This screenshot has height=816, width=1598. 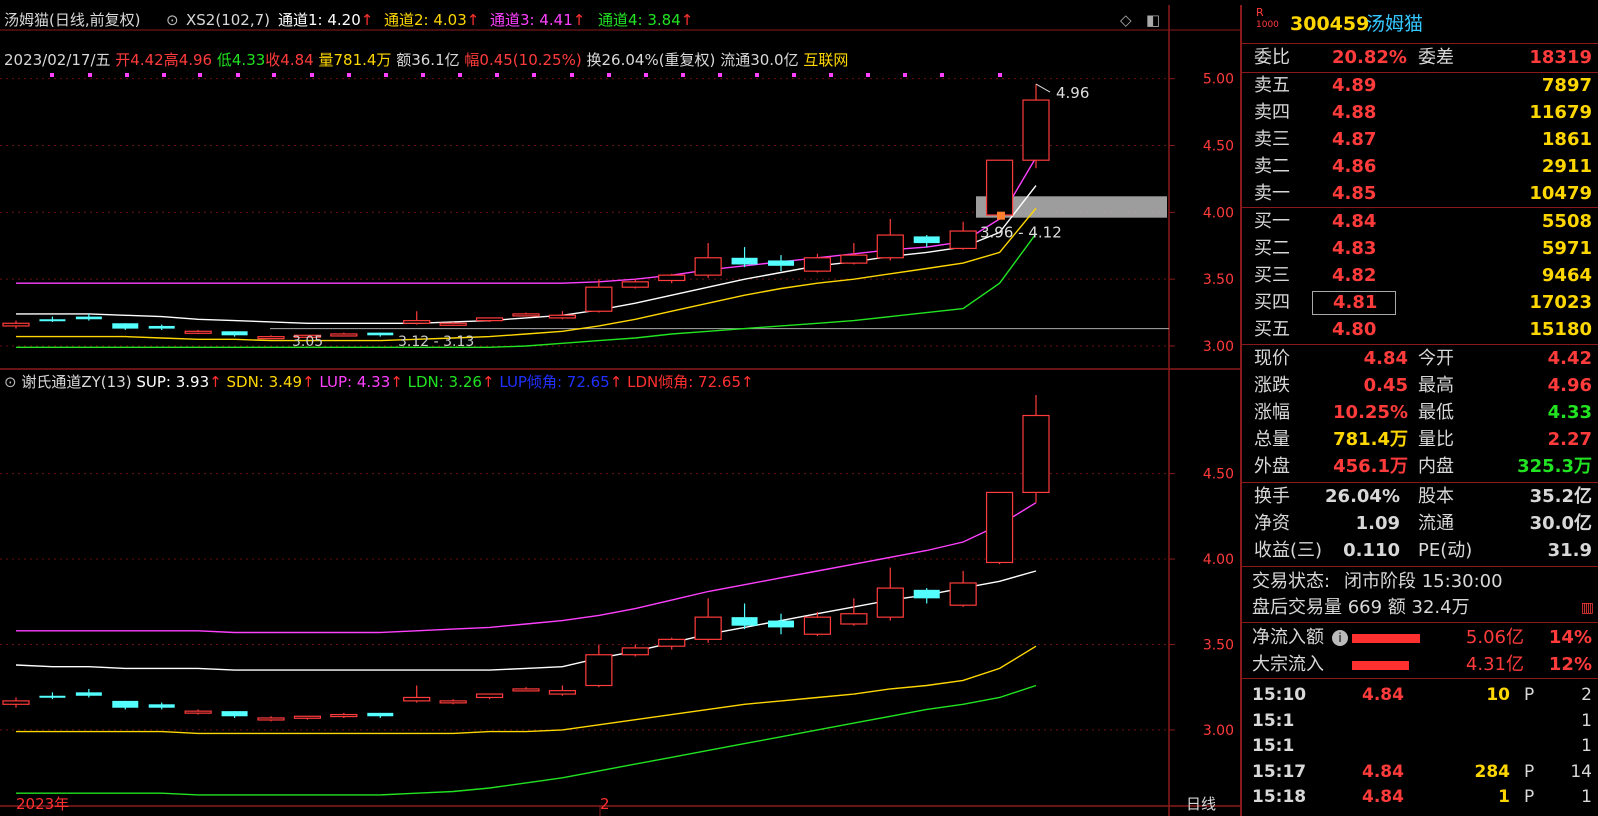 What do you see at coordinates (1586, 695) in the screenshot?
I see `tick-count: 2` at bounding box center [1586, 695].